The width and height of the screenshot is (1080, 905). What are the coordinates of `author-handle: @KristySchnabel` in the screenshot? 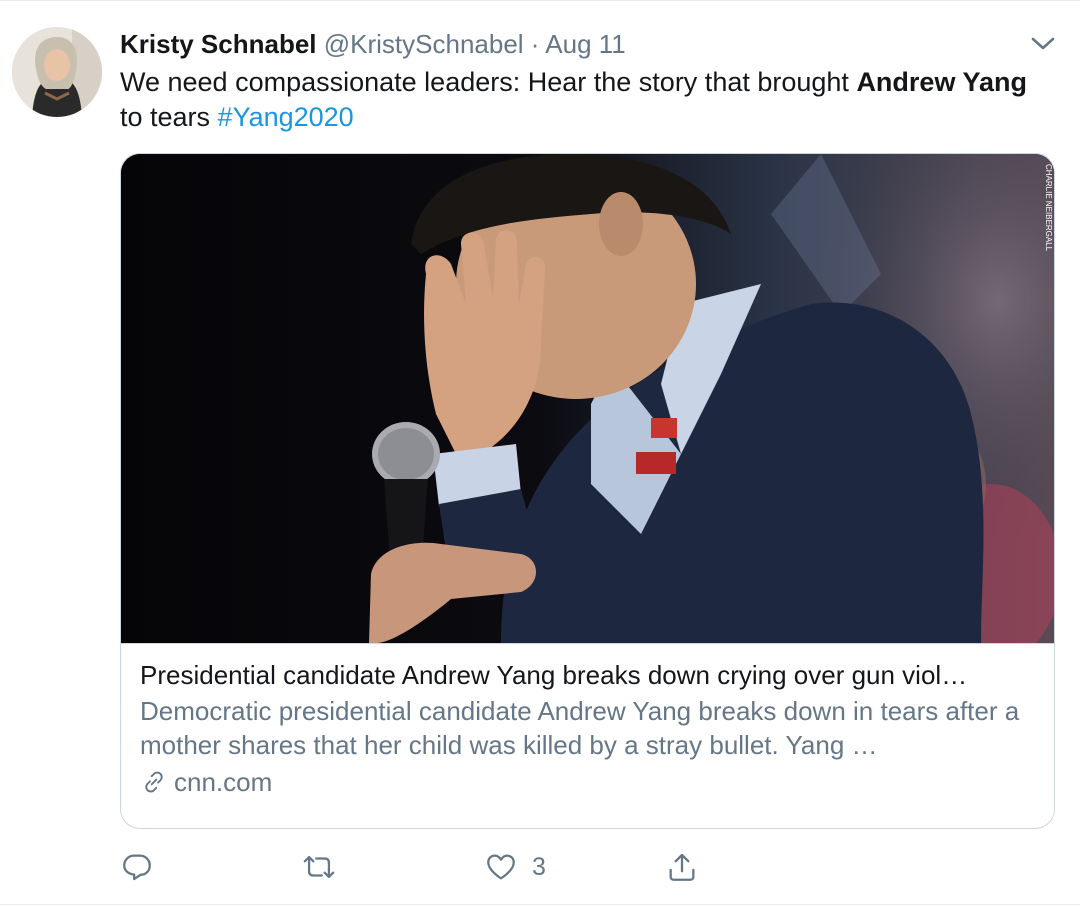 It's located at (424, 44).